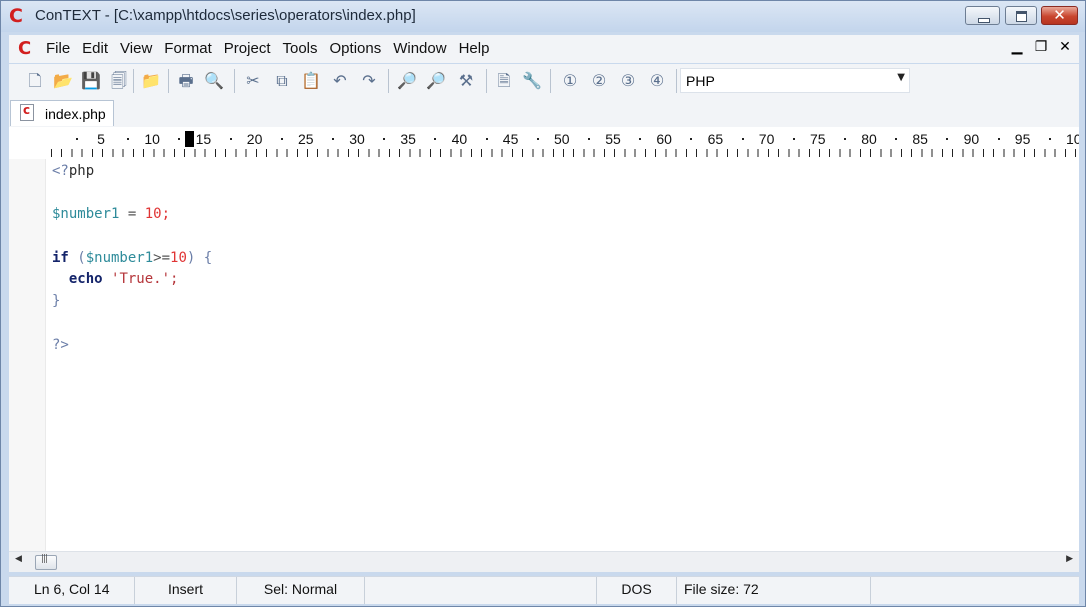 This screenshot has height=607, width=1086. I want to click on mdi-restore-button: ❐, so click(1041, 46).